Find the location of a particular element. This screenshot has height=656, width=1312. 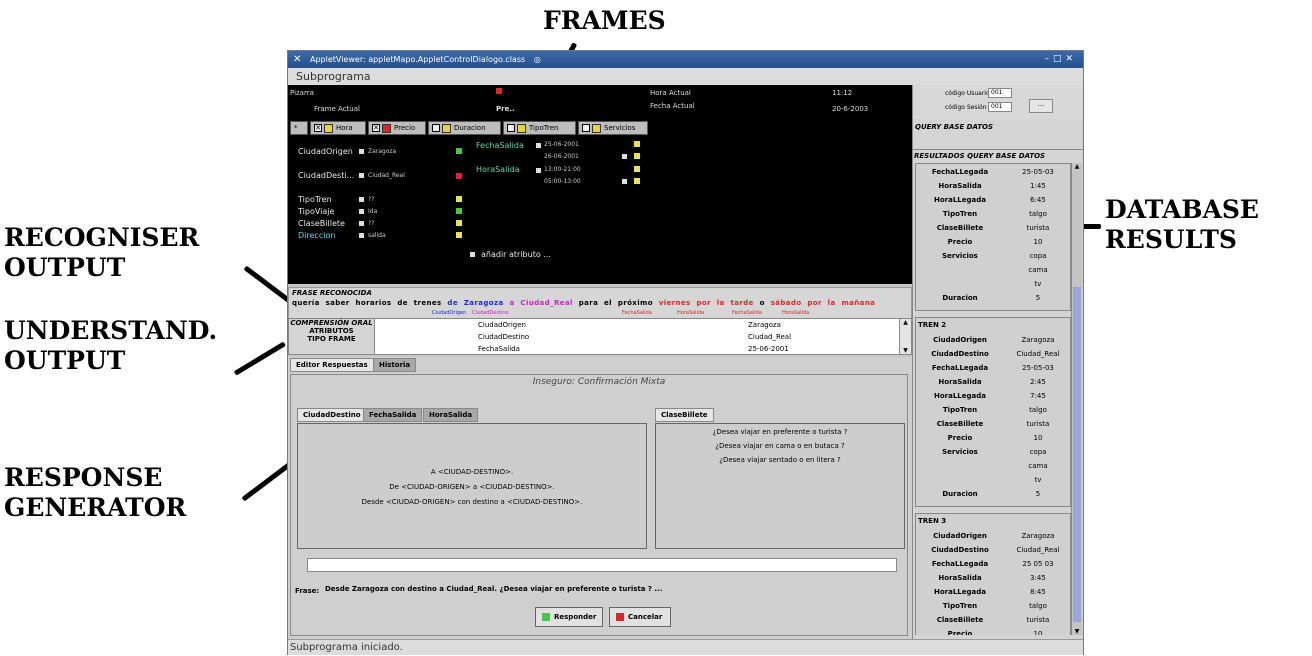

slot-horasalida-value-2: 05:00-13:00 is located at coordinates (562, 181).